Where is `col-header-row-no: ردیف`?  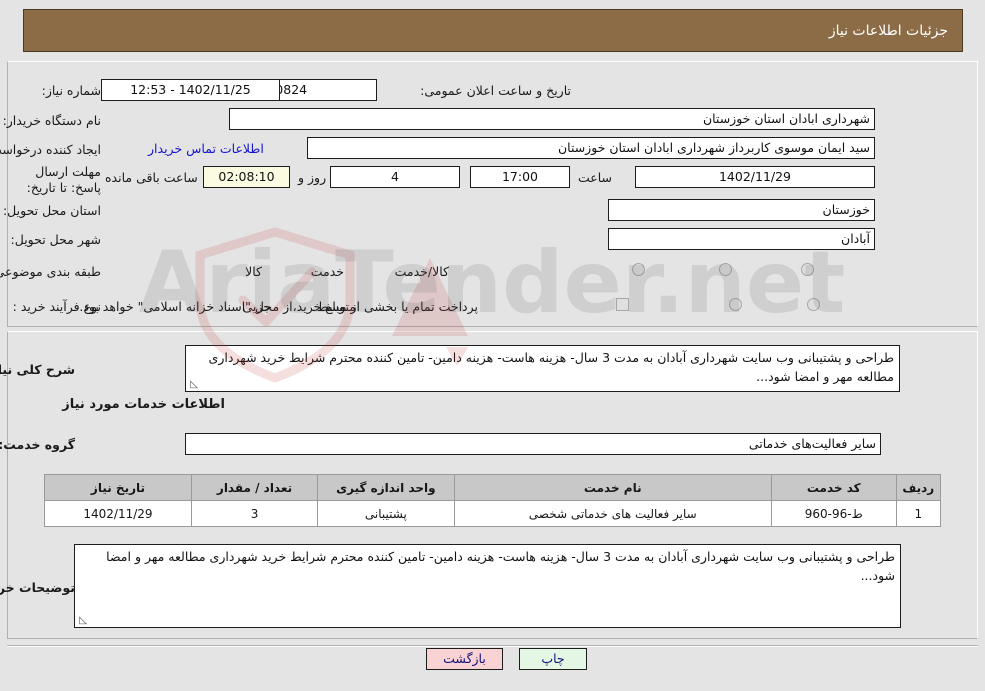 col-header-row-no: ردیف is located at coordinates (918, 487).